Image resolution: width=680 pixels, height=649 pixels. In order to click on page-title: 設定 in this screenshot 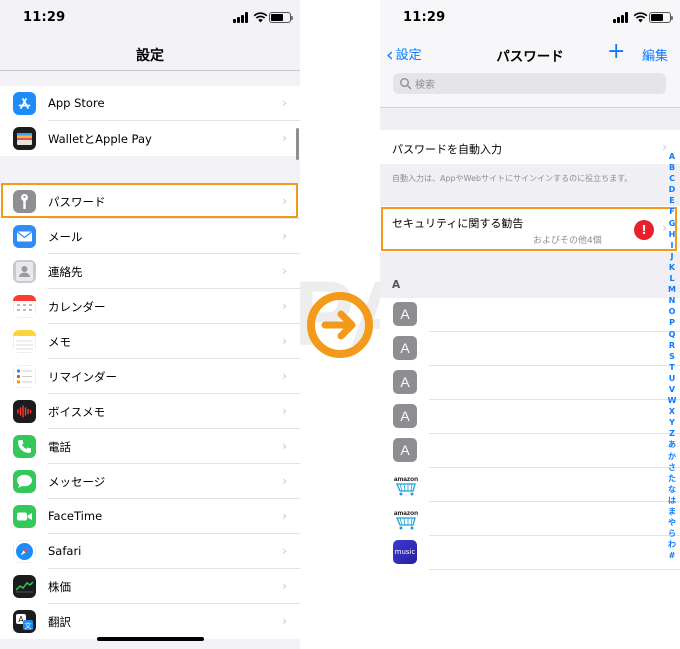, I will do `click(150, 56)`.